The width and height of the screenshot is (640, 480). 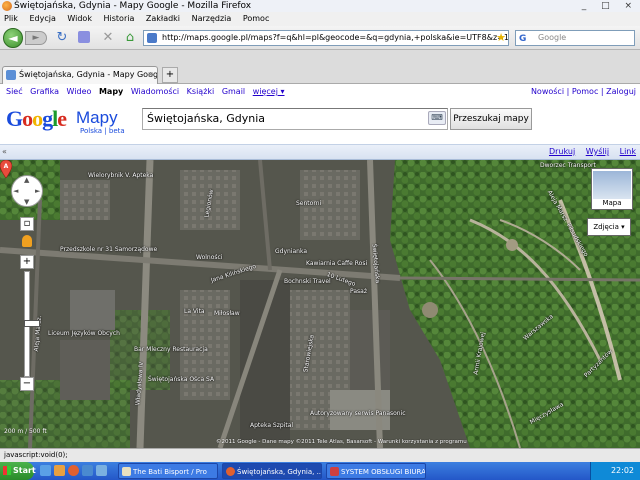 What do you see at coordinates (15, 191) in the screenshot?
I see `pan-left-icon: ◄` at bounding box center [15, 191].